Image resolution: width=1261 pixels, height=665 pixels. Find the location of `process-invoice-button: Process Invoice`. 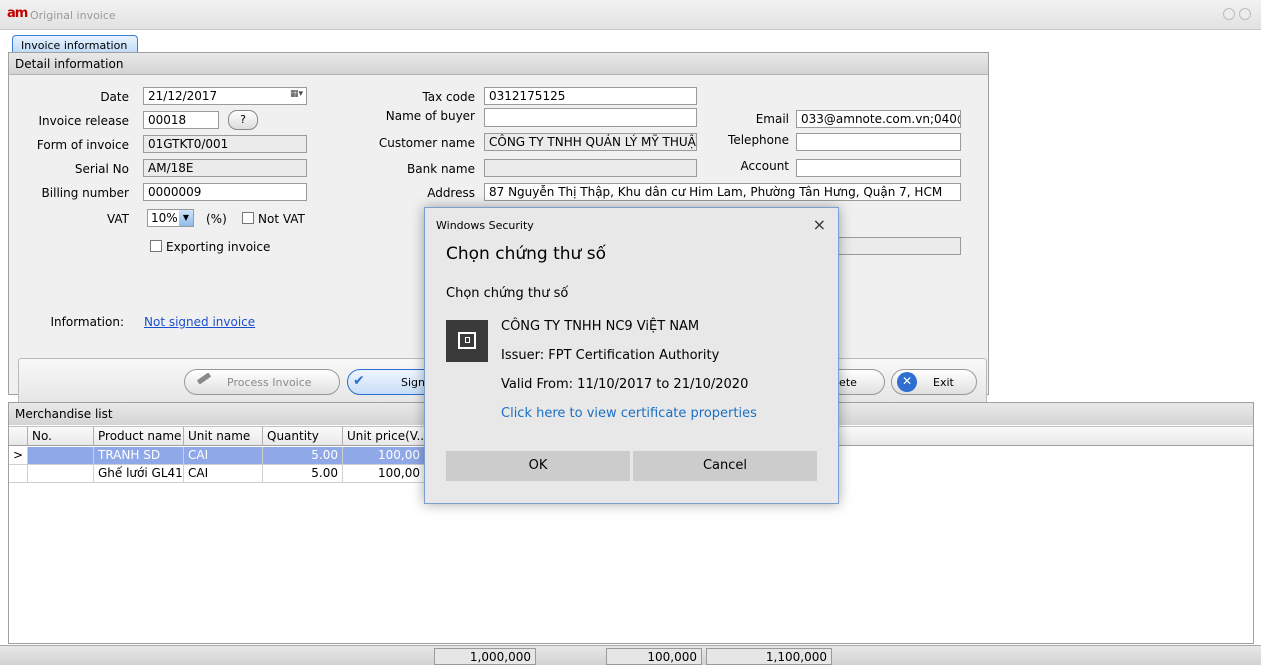

process-invoice-button: Process Invoice is located at coordinates (262, 382).